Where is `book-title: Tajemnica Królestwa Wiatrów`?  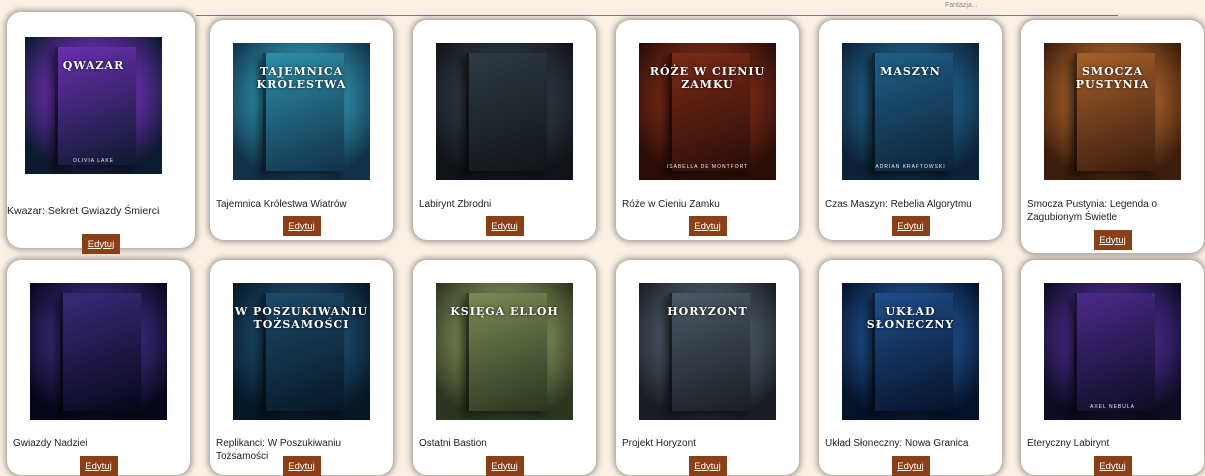 book-title: Tajemnica Królestwa Wiatrów is located at coordinates (281, 204).